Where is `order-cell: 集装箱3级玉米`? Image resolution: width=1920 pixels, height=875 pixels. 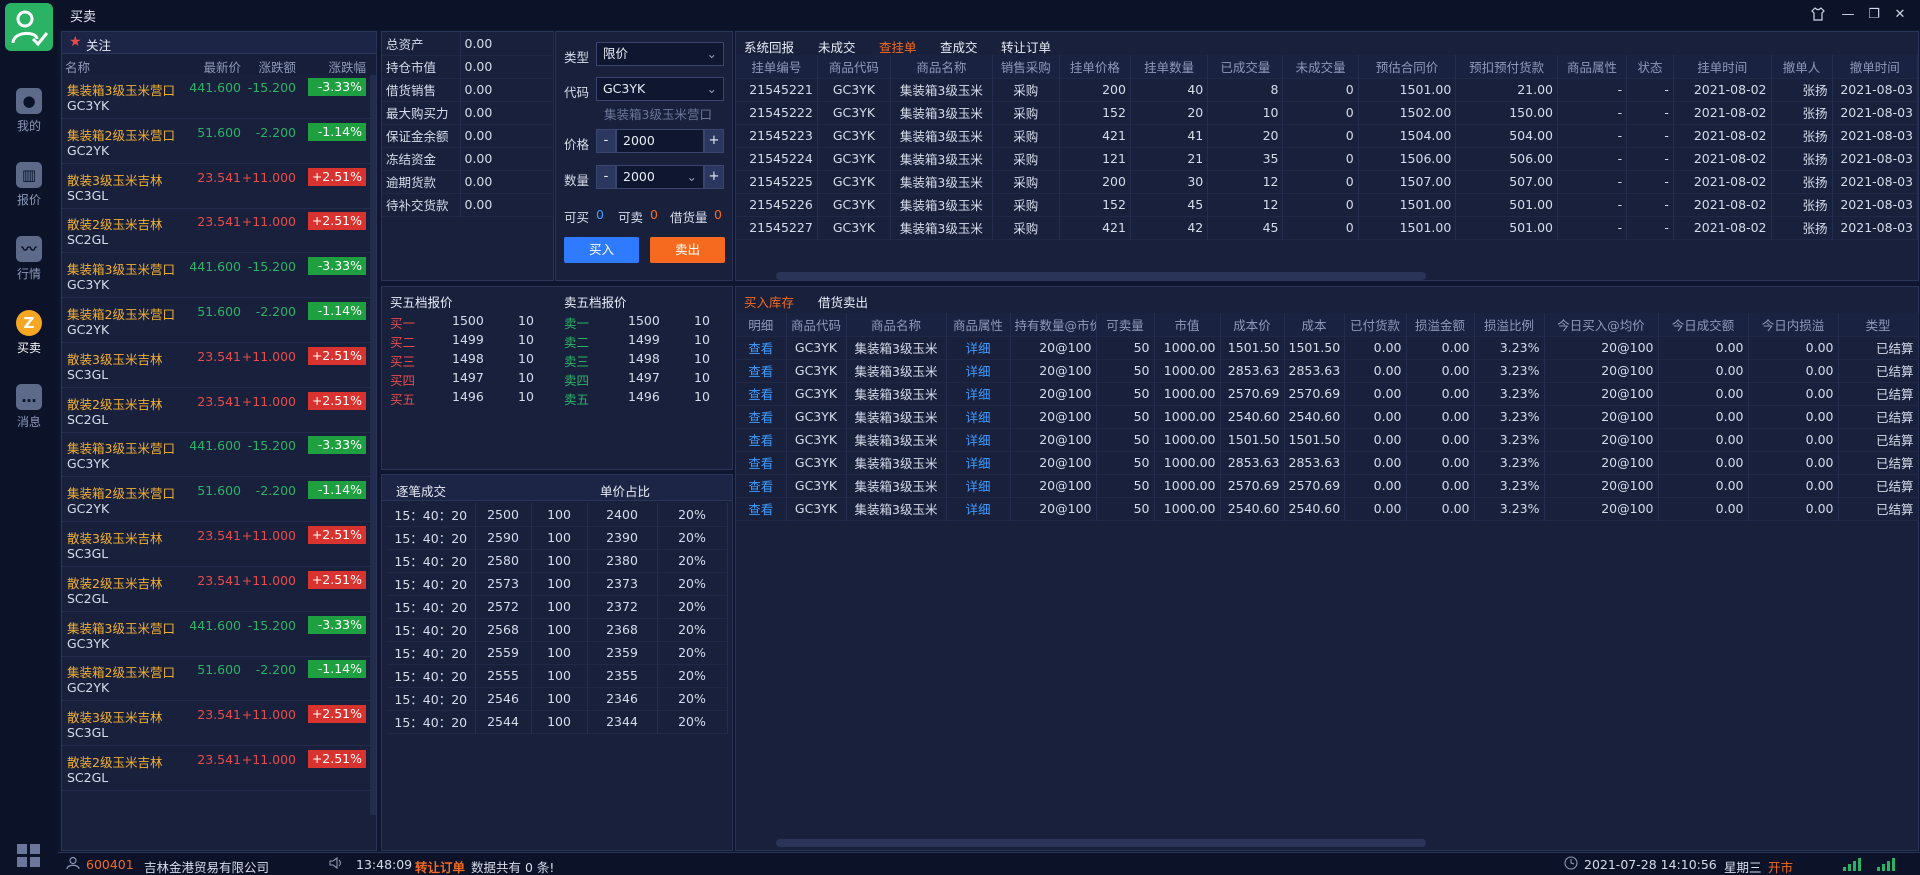 order-cell: 集装箱3级玉米 is located at coordinates (941, 158).